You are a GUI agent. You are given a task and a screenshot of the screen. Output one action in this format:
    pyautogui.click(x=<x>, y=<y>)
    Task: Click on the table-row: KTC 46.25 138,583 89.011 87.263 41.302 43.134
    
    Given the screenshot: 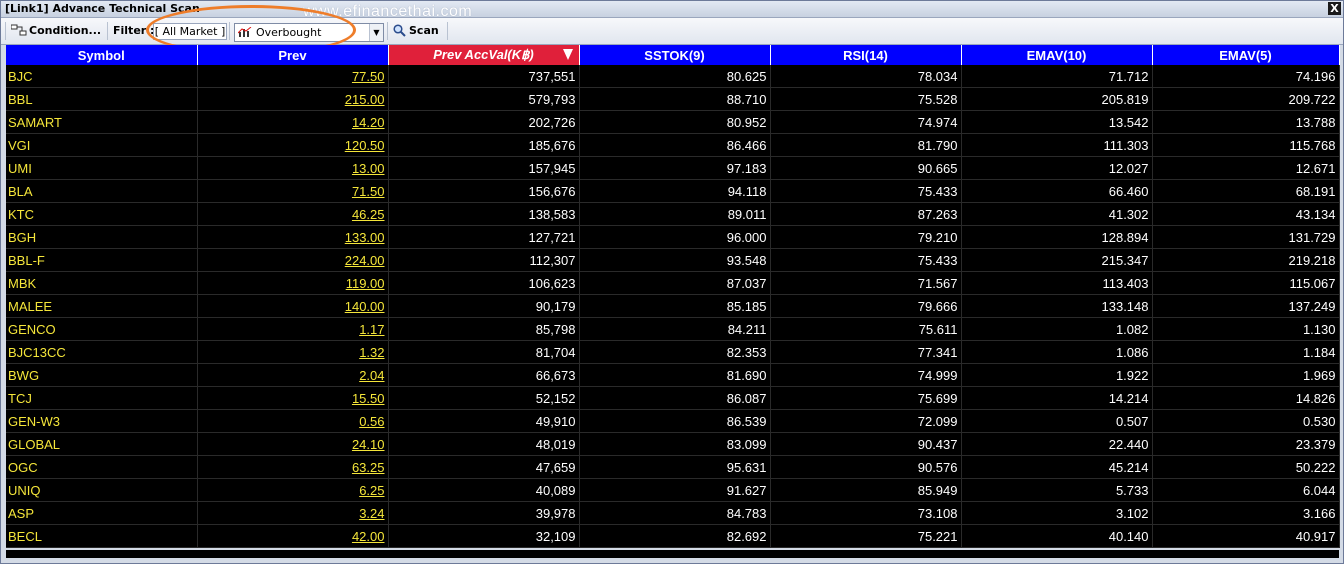 What is the action you would take?
    pyautogui.click(x=673, y=214)
    